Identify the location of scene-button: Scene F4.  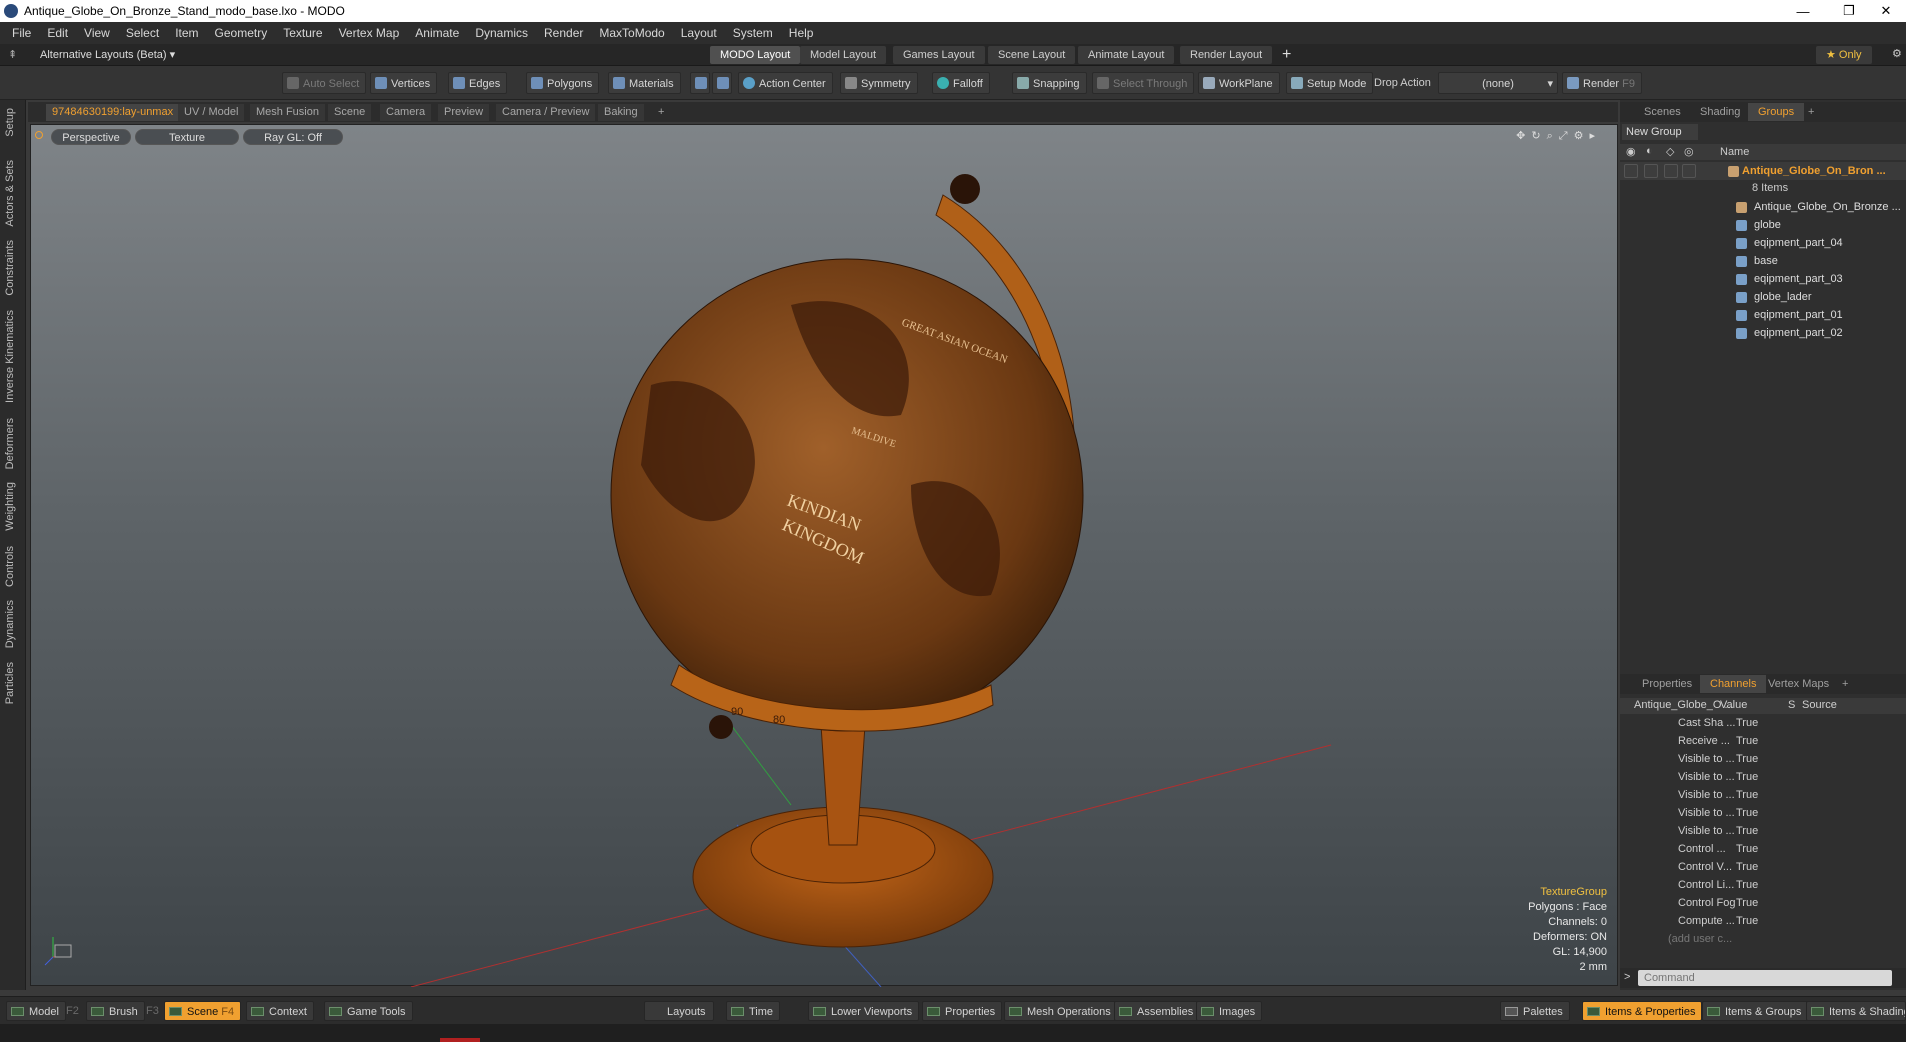
(203, 1011).